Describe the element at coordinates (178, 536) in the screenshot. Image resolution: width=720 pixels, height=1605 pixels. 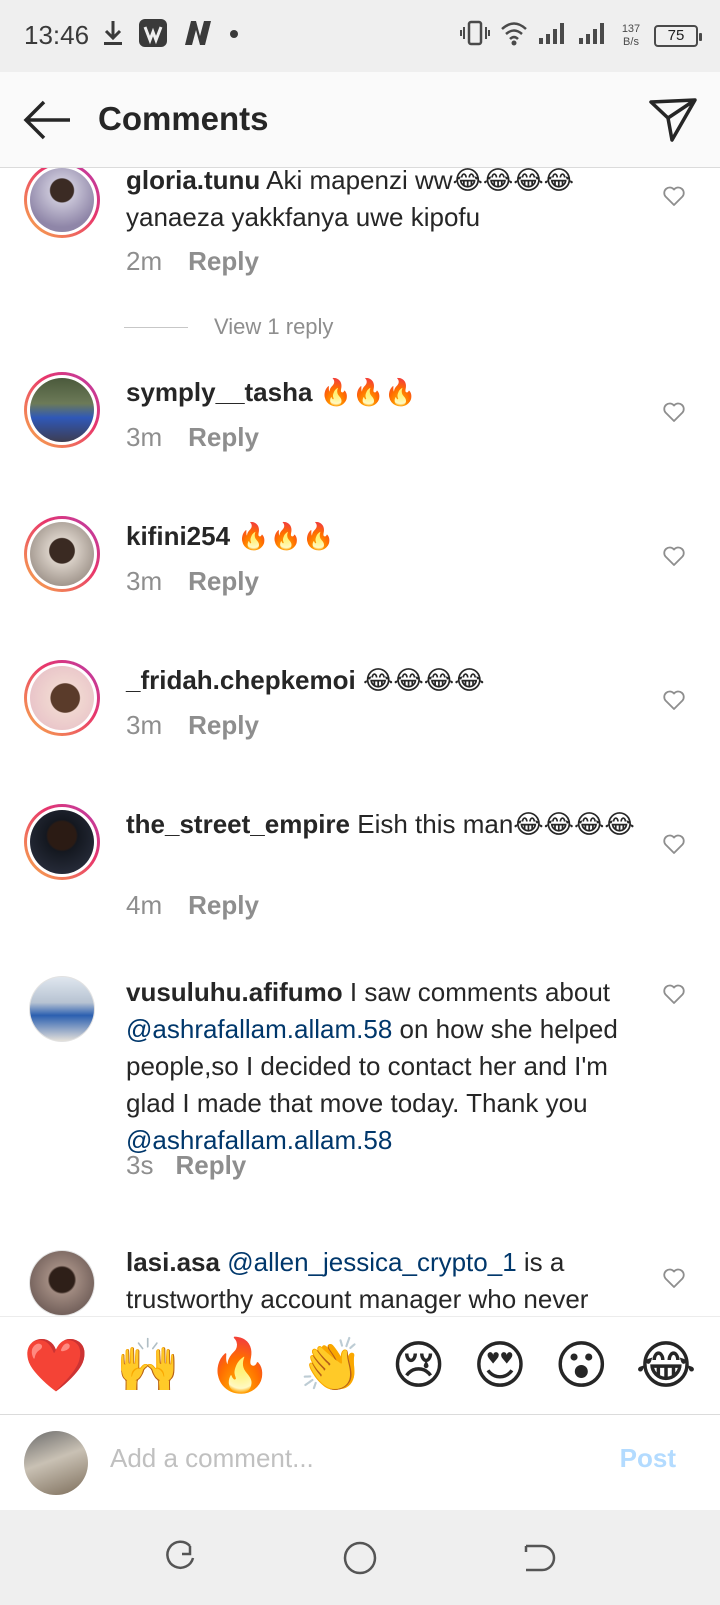
I see `comment-username: kifini254` at that location.